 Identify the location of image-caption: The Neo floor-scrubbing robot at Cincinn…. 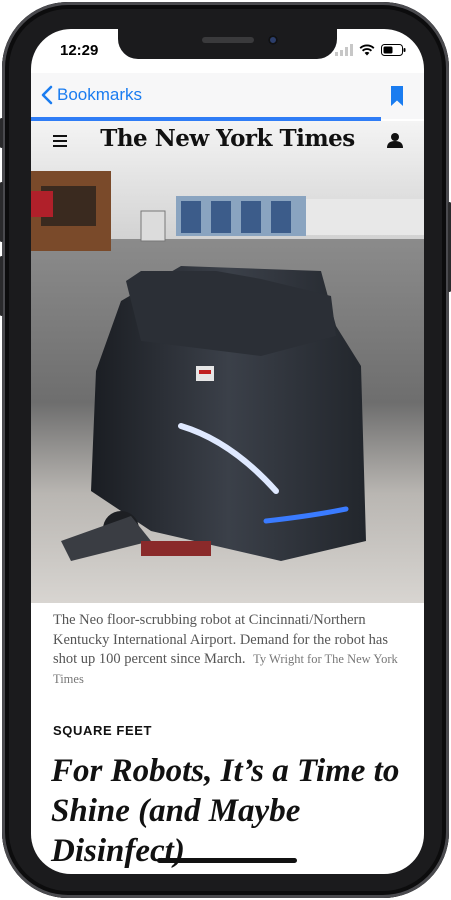
(229, 650).